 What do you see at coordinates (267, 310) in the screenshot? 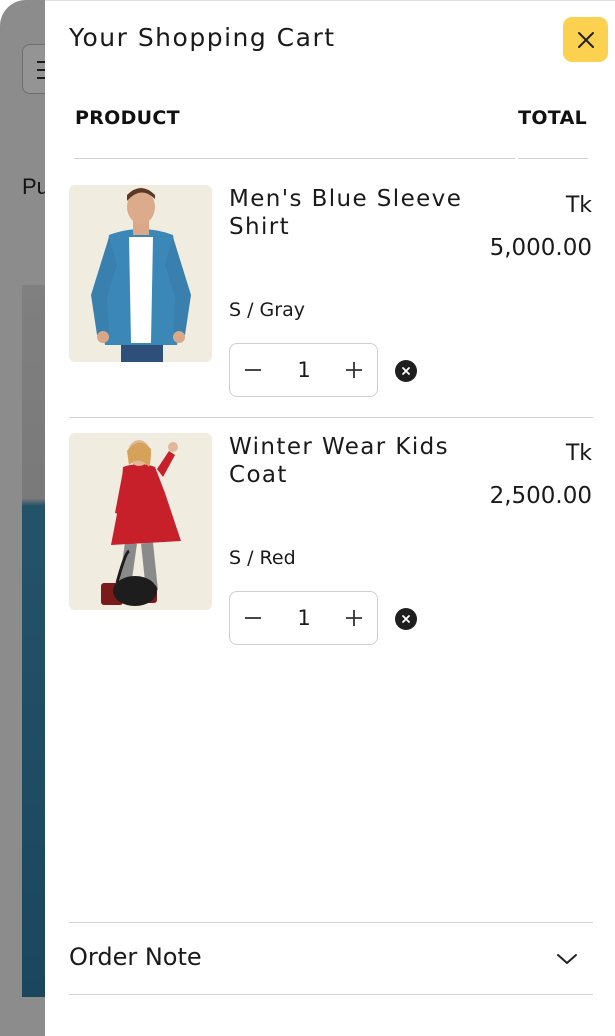
I see `product-variant: S / Gray` at bounding box center [267, 310].